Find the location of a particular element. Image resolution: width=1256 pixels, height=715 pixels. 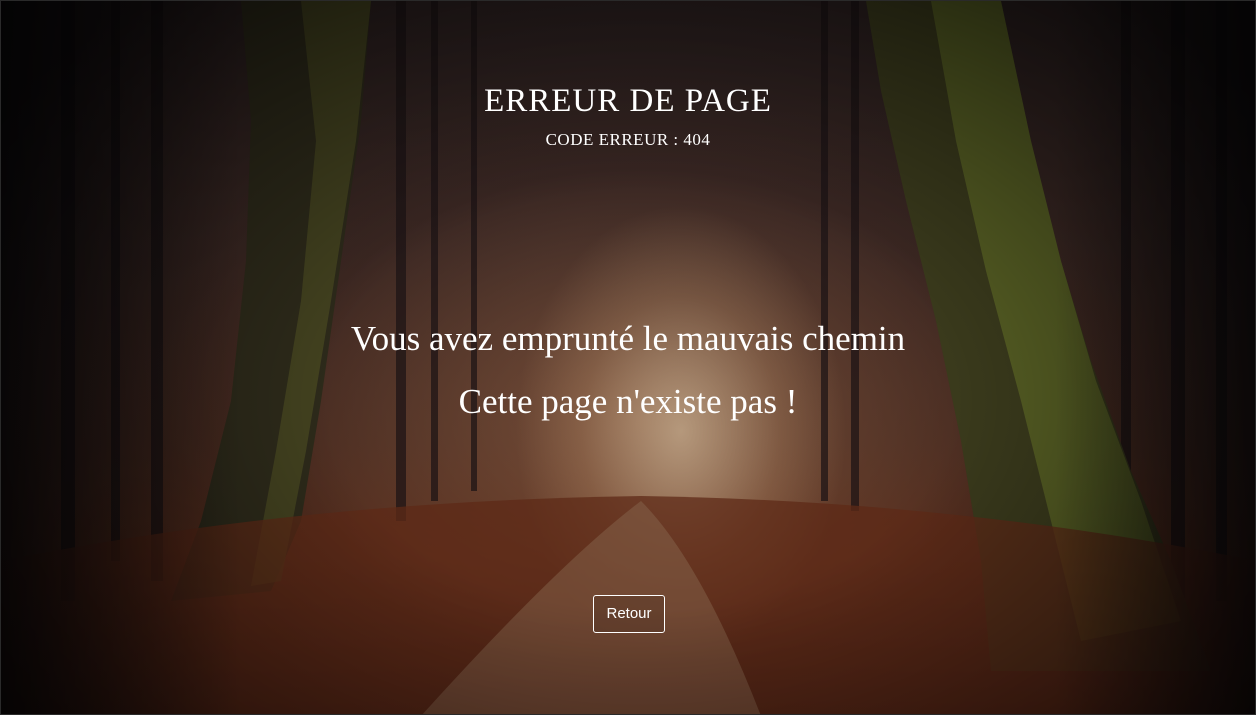

error-code: CODE ERREUR : 404 is located at coordinates (628, 139).